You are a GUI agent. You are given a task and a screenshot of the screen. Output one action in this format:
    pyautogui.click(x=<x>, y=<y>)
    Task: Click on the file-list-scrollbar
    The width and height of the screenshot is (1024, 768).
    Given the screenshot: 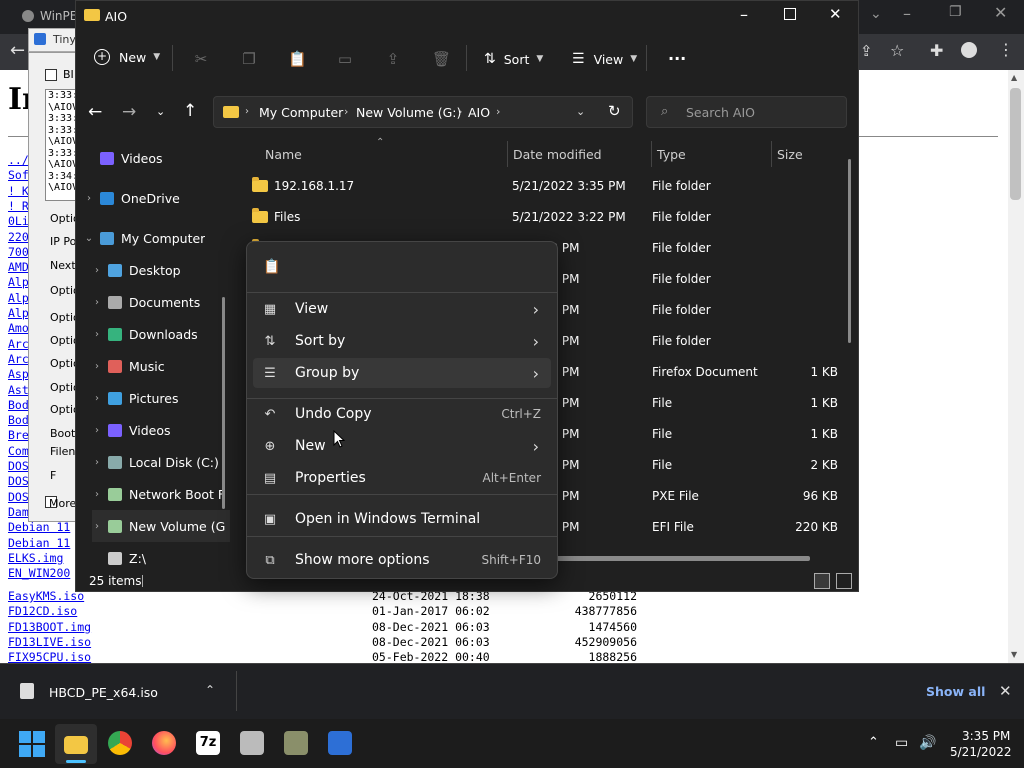 What is the action you would take?
    pyautogui.click(x=849, y=251)
    